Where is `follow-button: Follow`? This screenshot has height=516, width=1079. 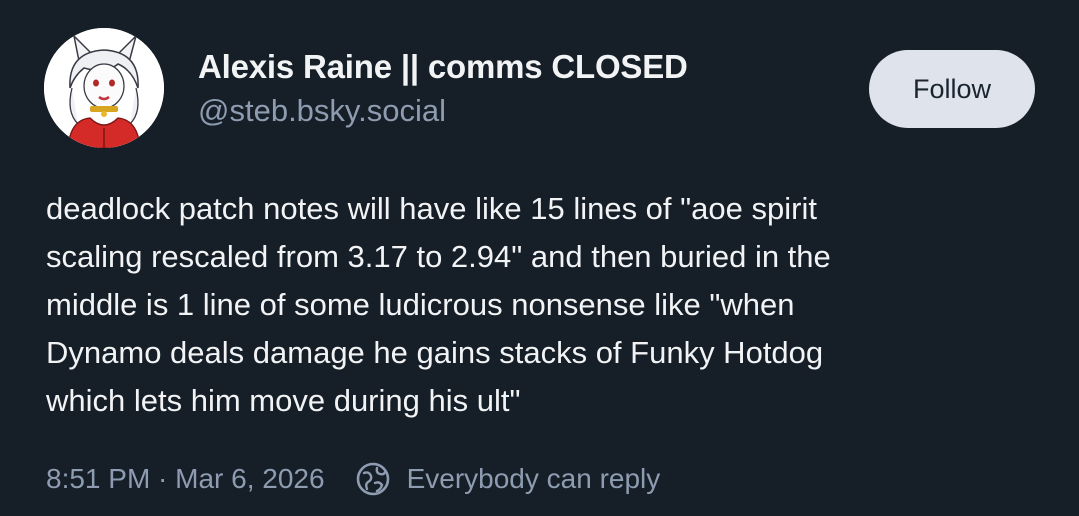
follow-button: Follow is located at coordinates (952, 89).